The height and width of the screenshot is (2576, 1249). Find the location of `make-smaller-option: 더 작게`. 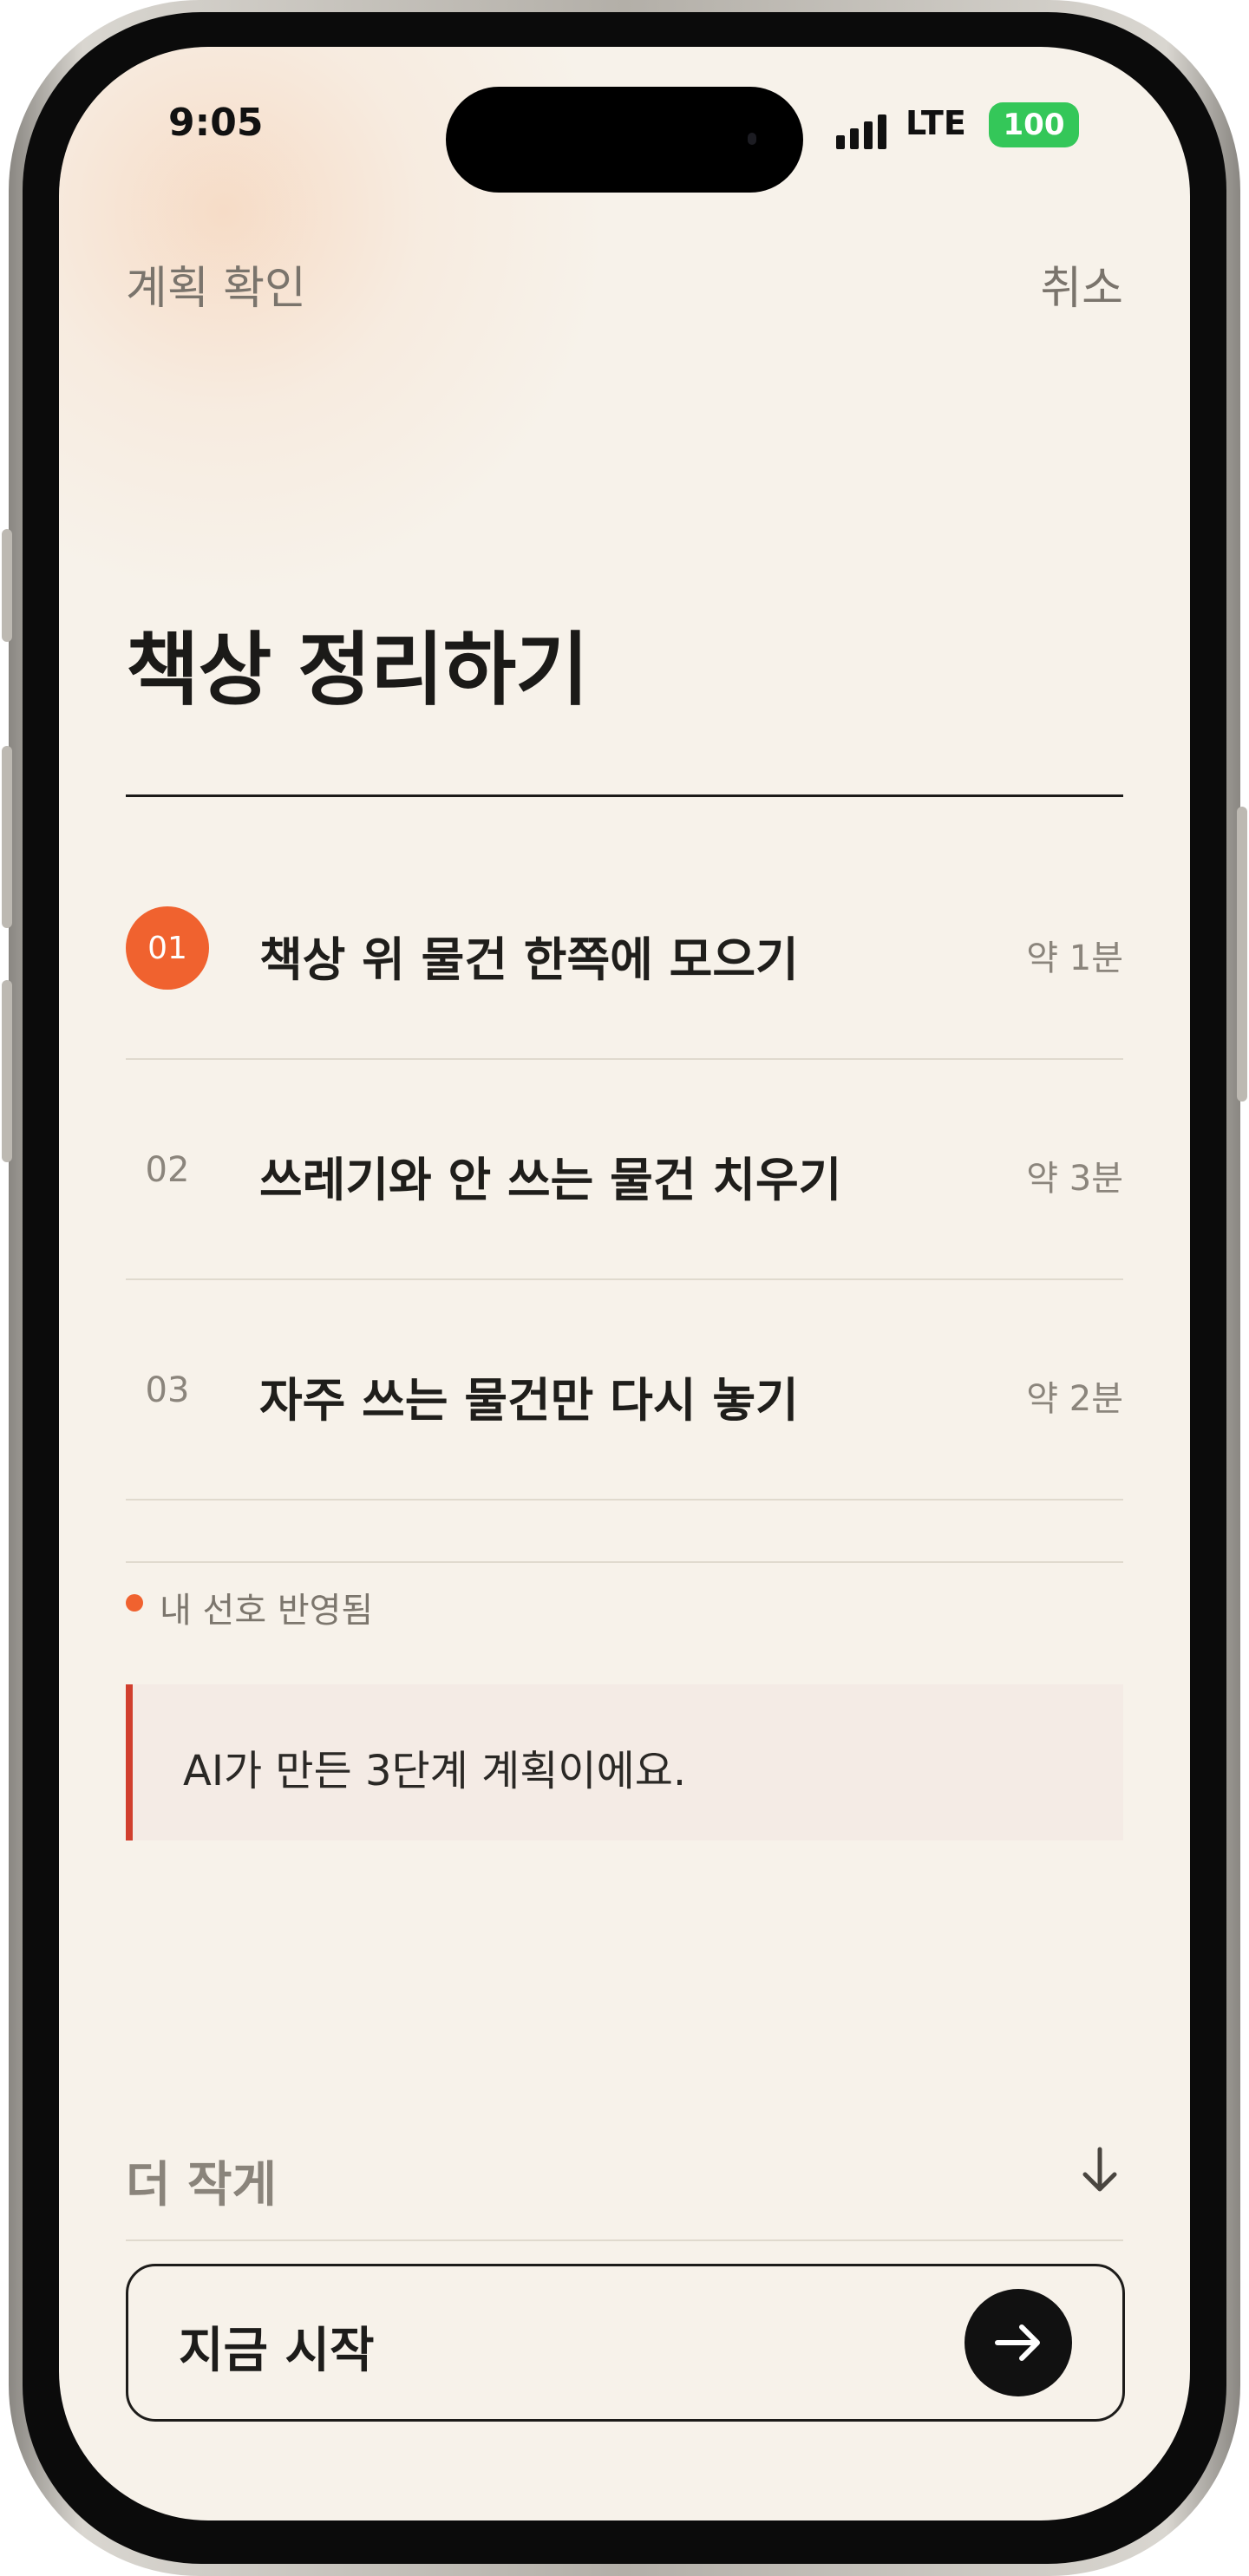

make-smaller-option: 더 작게 is located at coordinates (624, 2176).